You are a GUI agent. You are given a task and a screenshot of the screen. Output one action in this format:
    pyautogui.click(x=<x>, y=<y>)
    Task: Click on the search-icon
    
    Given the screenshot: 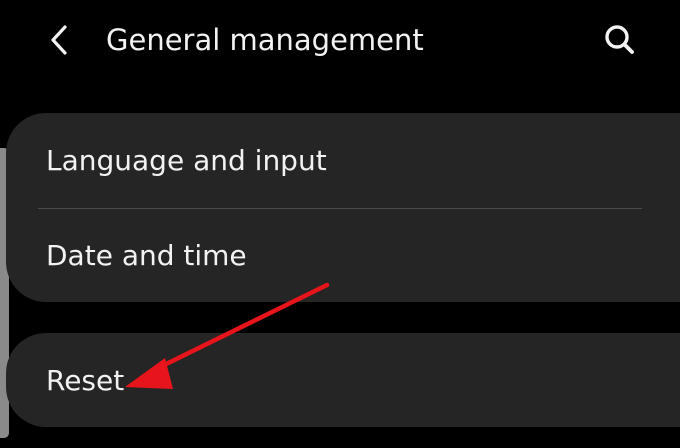 What is the action you would take?
    pyautogui.click(x=619, y=39)
    